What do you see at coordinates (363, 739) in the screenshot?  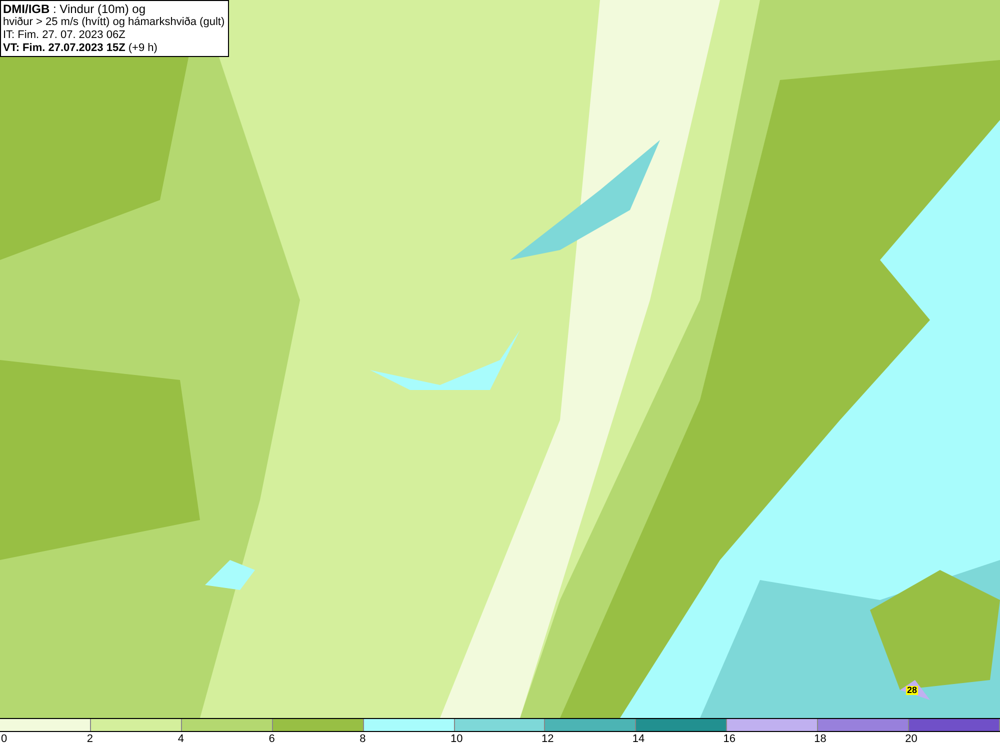 I see `legend-label: 8` at bounding box center [363, 739].